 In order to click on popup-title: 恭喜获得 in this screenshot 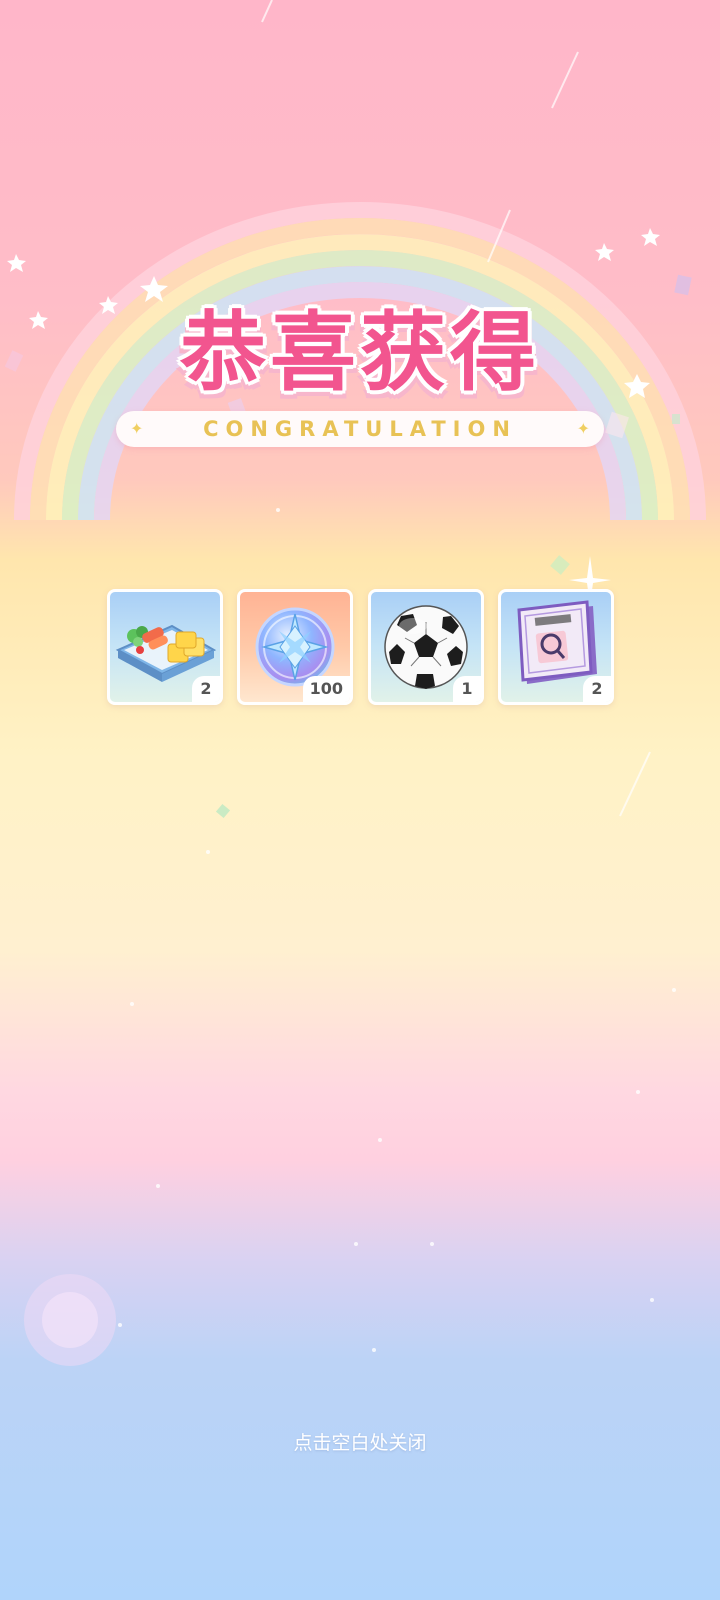, I will do `click(360, 353)`.